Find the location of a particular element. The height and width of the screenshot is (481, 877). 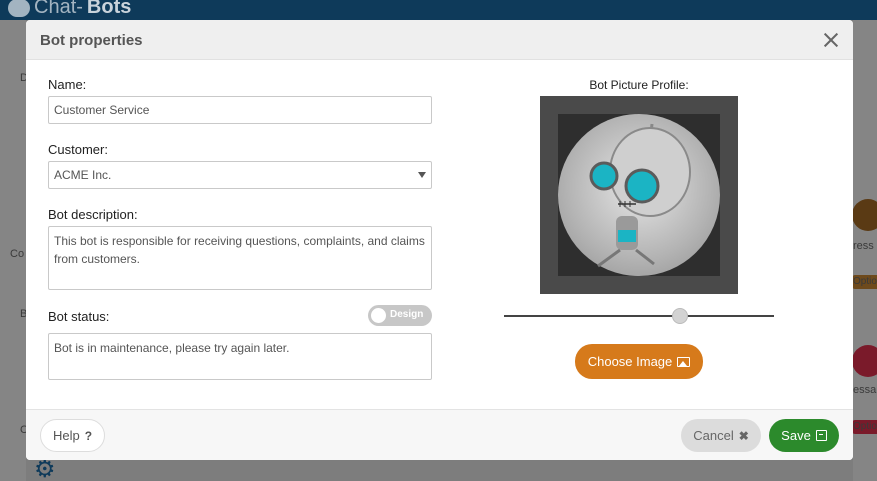

bot-avatar-image is located at coordinates (639, 195).